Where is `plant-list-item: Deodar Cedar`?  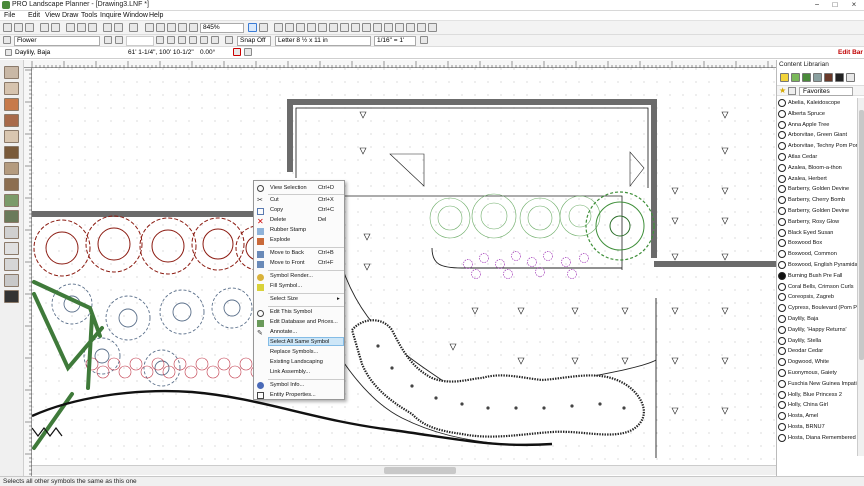
plant-list-item: Deodar Cedar is located at coordinates (817, 351).